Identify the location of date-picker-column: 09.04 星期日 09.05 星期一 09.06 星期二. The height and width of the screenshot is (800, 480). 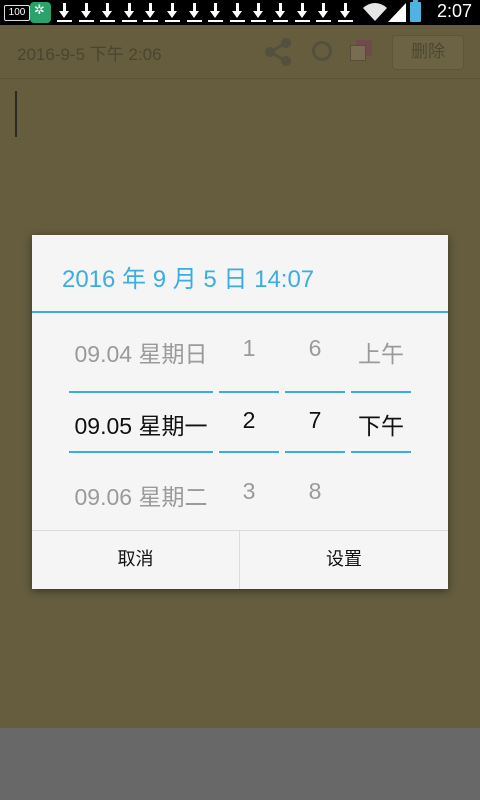
(141, 421).